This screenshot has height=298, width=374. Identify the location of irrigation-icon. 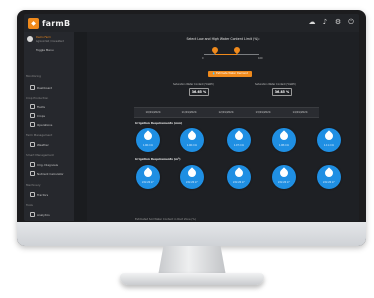
(32, 164).